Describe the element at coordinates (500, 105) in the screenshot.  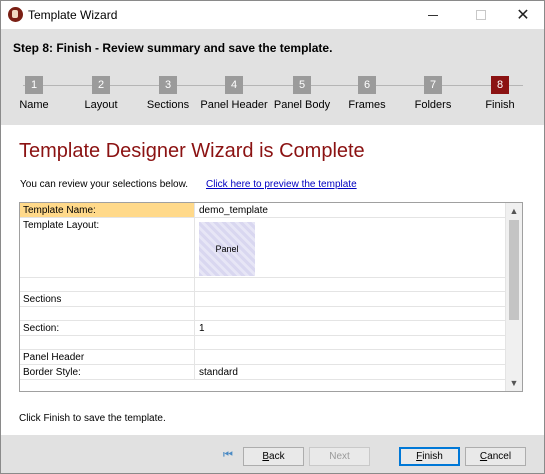
I see `step-label: Finish` at that location.